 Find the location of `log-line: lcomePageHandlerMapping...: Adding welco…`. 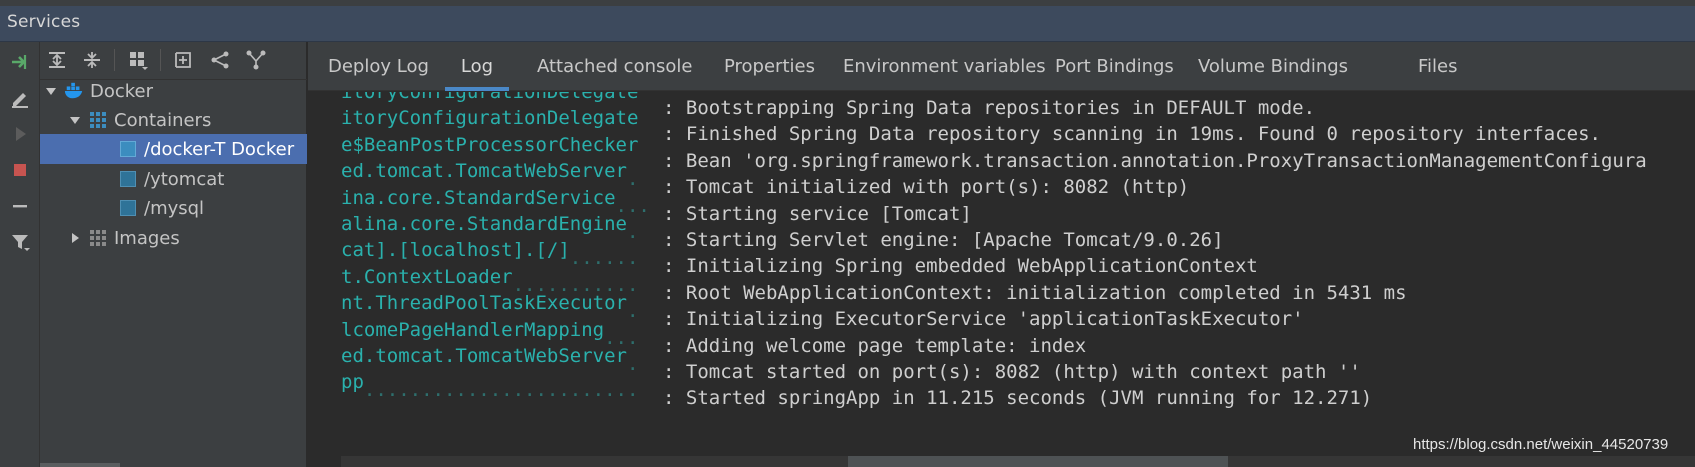

log-line: lcomePageHandlerMapping...: Adding welco… is located at coordinates (713, 336).